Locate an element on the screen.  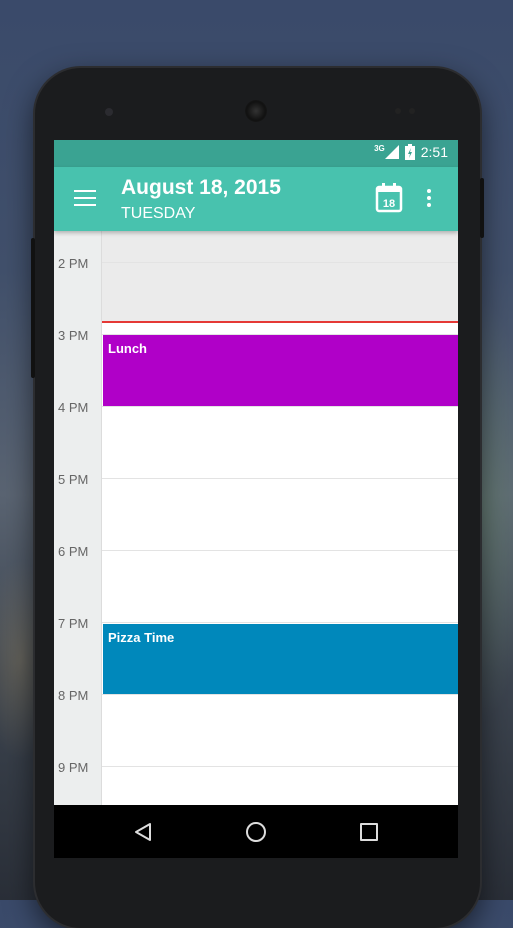
hour-label-2pm: 2 PM is located at coordinates (73, 263).